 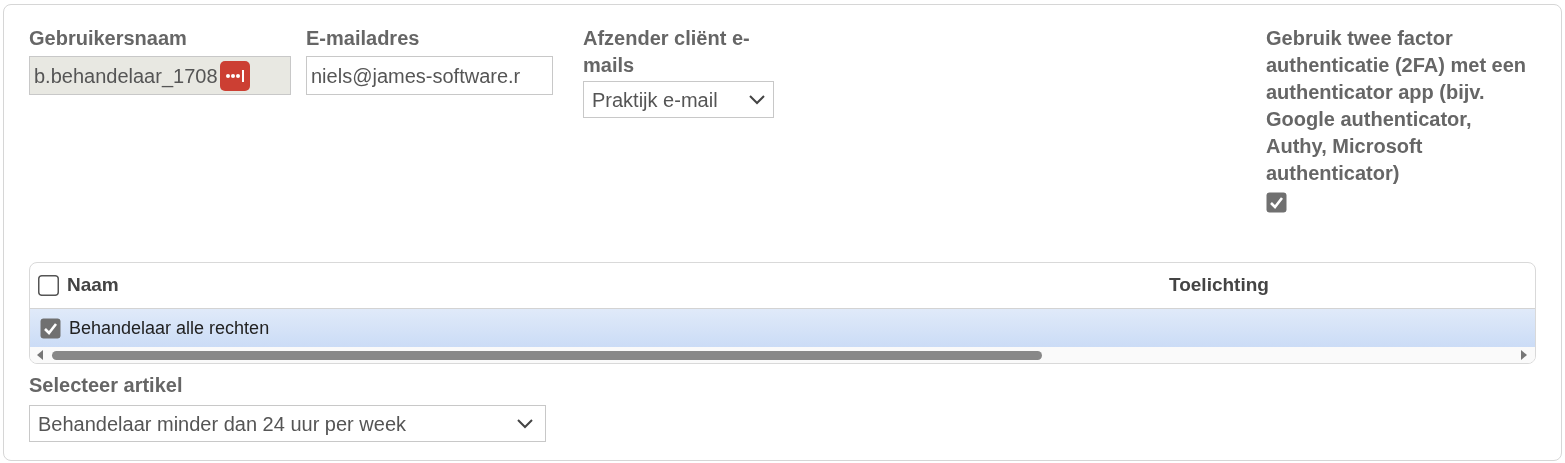 What do you see at coordinates (108, 38) in the screenshot?
I see `field-label: Gebruikersnaam` at bounding box center [108, 38].